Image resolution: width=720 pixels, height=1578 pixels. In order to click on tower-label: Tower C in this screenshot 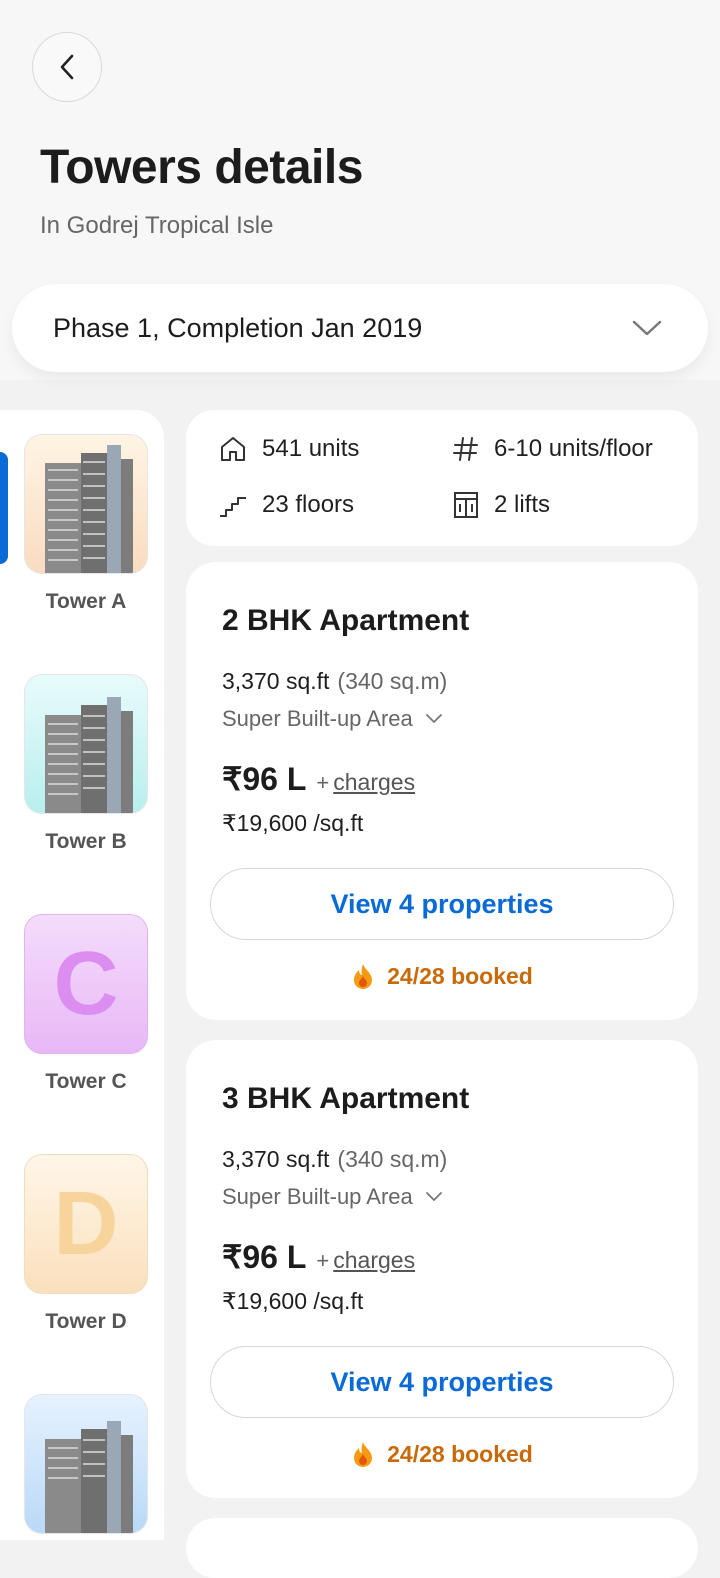, I will do `click(86, 1081)`.